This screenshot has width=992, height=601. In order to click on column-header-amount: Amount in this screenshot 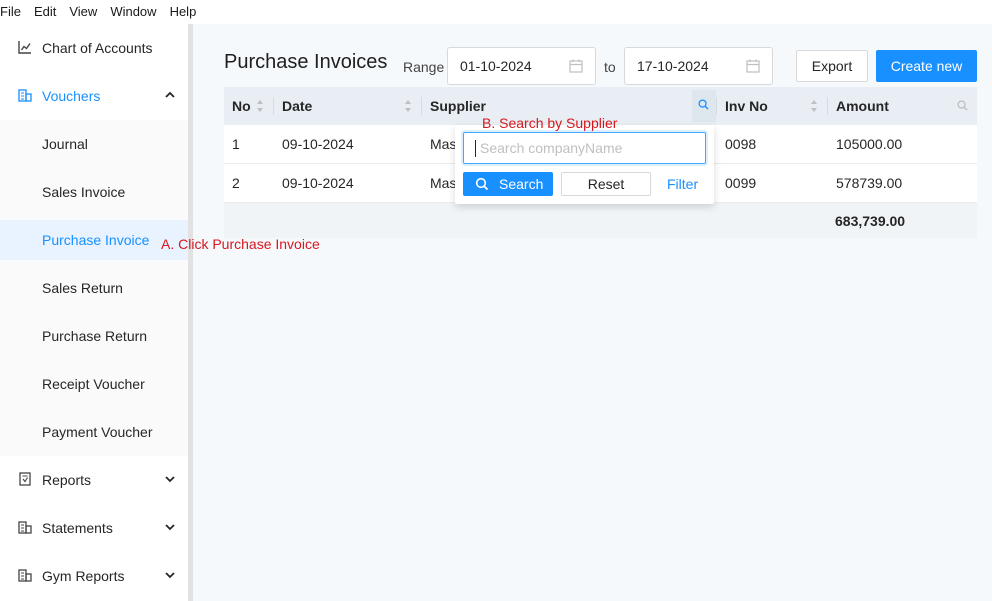, I will do `click(862, 106)`.